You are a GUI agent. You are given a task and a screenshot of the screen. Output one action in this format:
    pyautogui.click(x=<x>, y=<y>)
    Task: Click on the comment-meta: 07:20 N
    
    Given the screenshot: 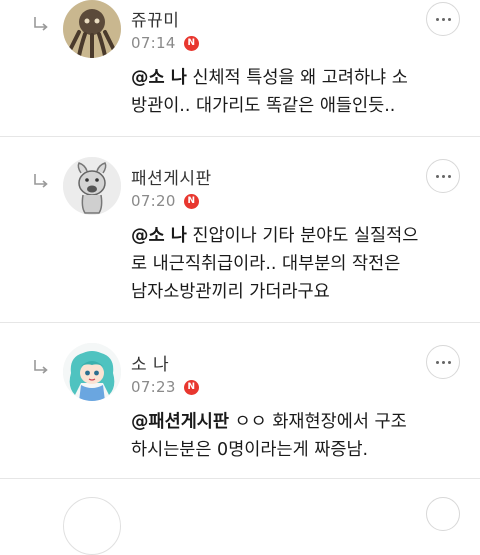 What is the action you would take?
    pyautogui.click(x=165, y=201)
    